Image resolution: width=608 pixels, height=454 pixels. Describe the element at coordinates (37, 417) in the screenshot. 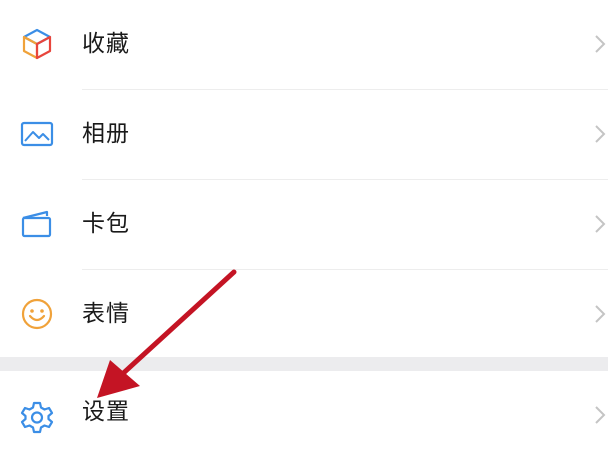

I see `gear-icon` at that location.